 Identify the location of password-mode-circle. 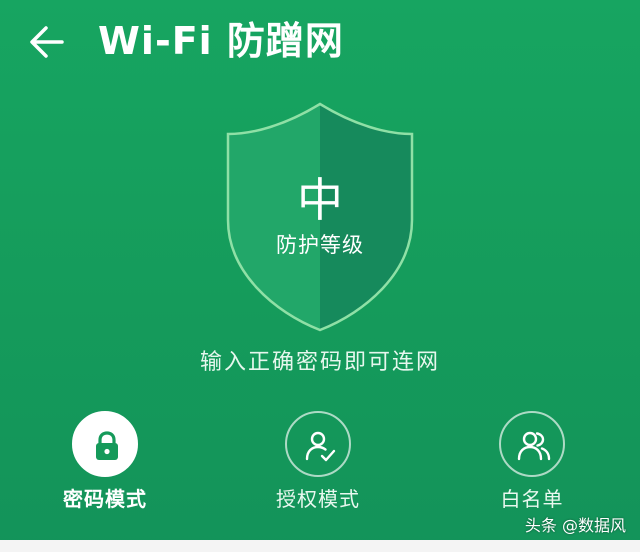
(105, 444).